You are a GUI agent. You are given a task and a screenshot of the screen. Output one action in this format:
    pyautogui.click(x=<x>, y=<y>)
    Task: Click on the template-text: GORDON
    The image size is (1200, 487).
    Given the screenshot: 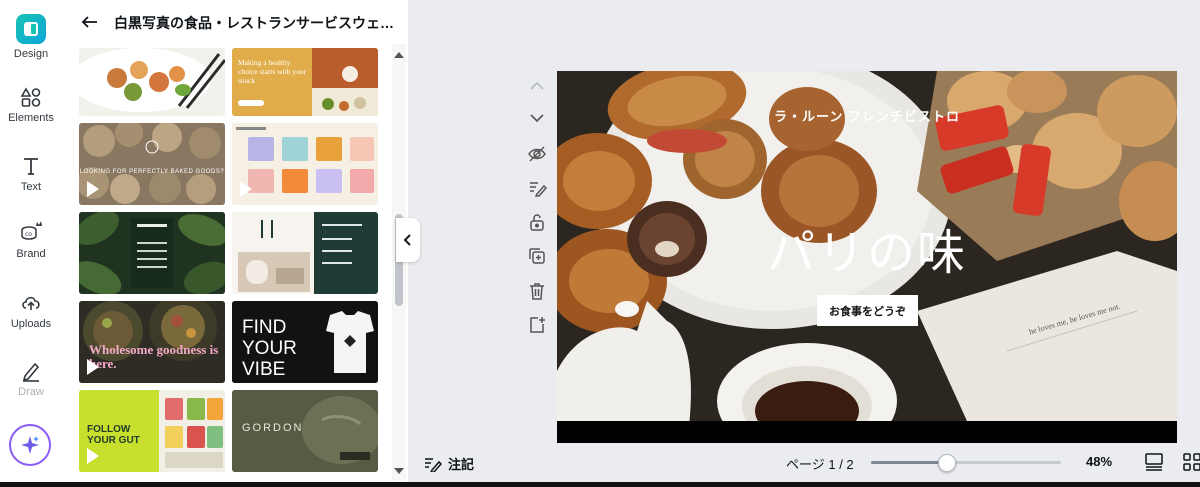 What is the action you would take?
    pyautogui.click(x=273, y=428)
    